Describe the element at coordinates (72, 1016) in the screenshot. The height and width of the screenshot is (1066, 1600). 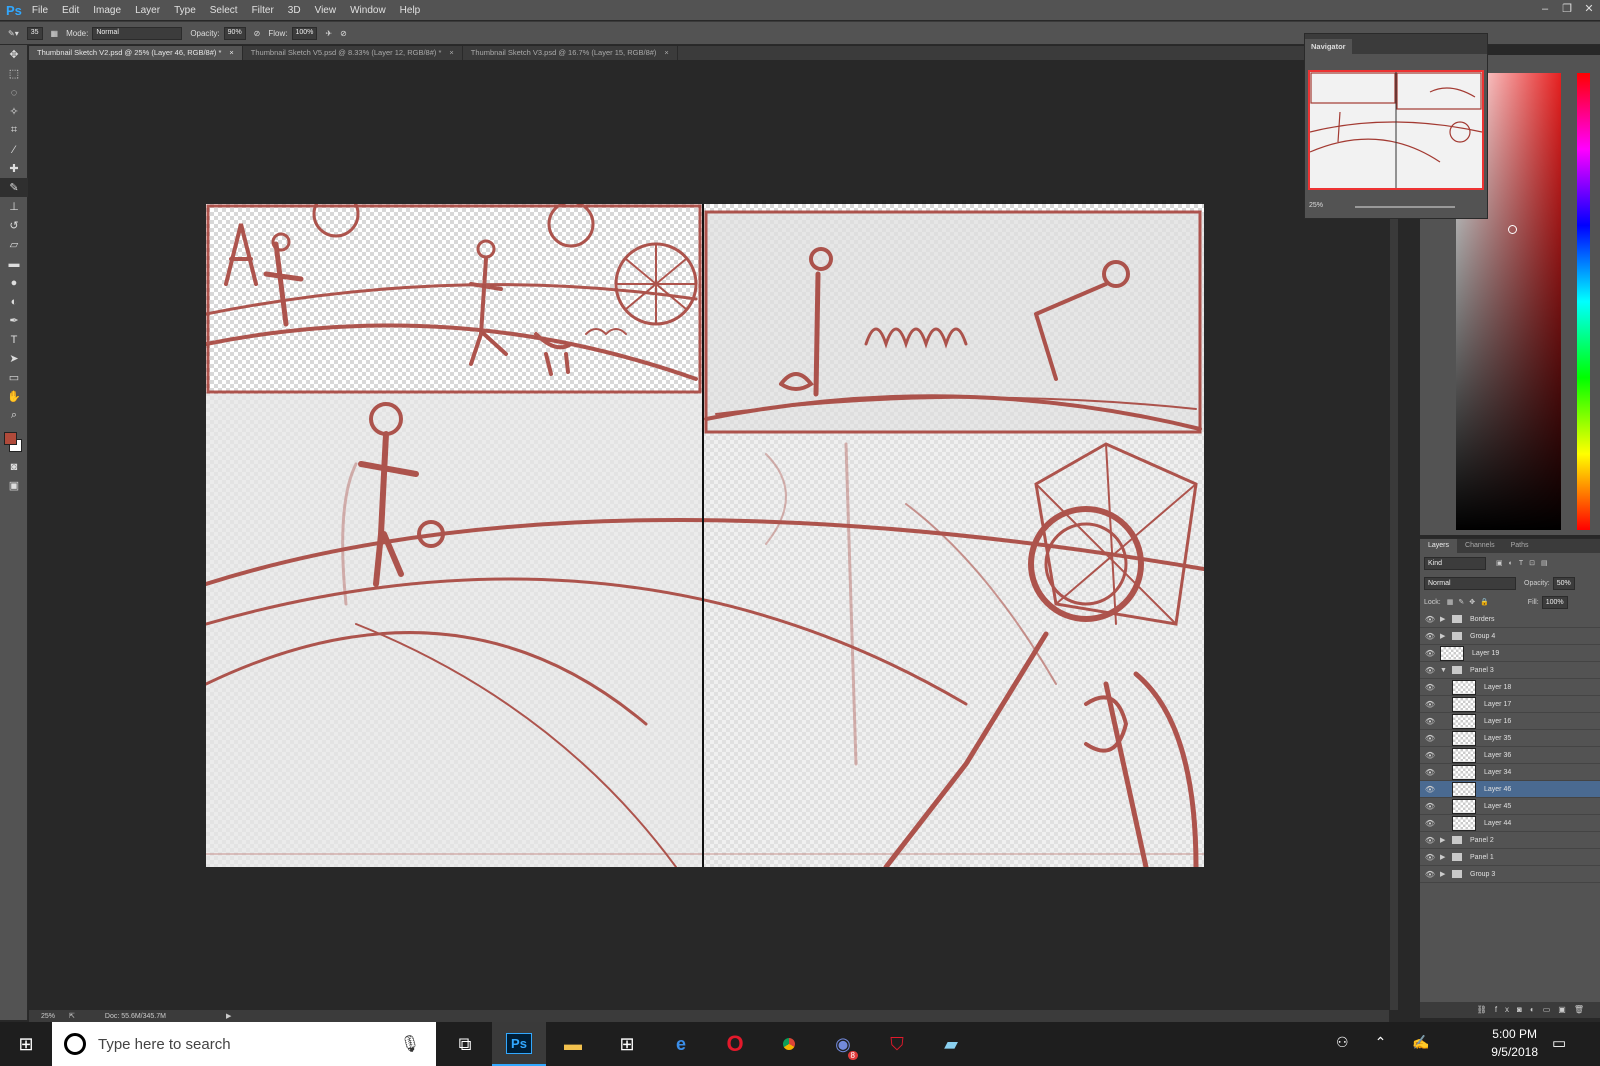
I see `export-icon: ⇱` at that location.